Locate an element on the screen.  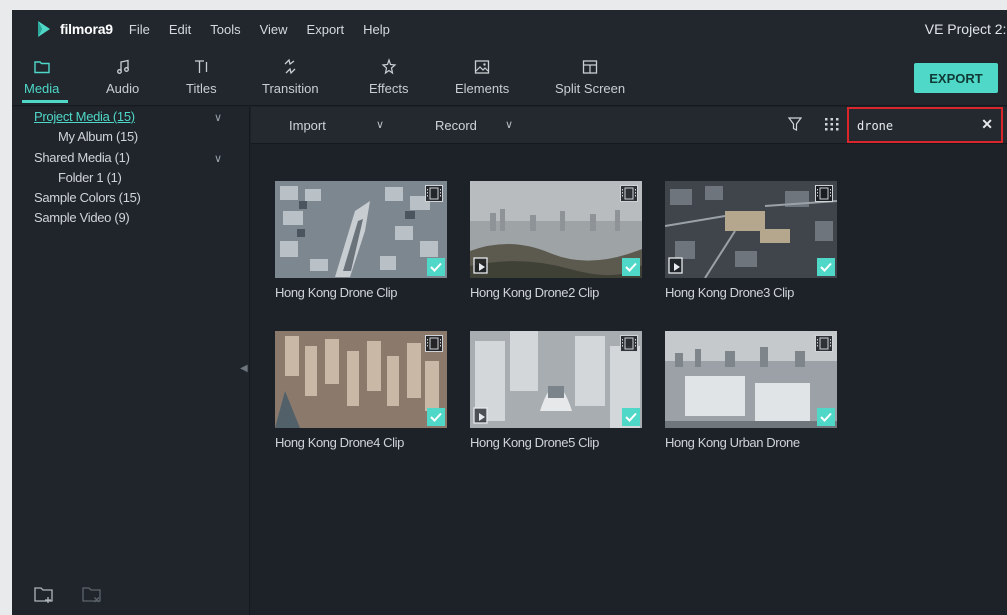
sidebar-item-shared-media: Shared Media (1) is located at coordinates (82, 157).